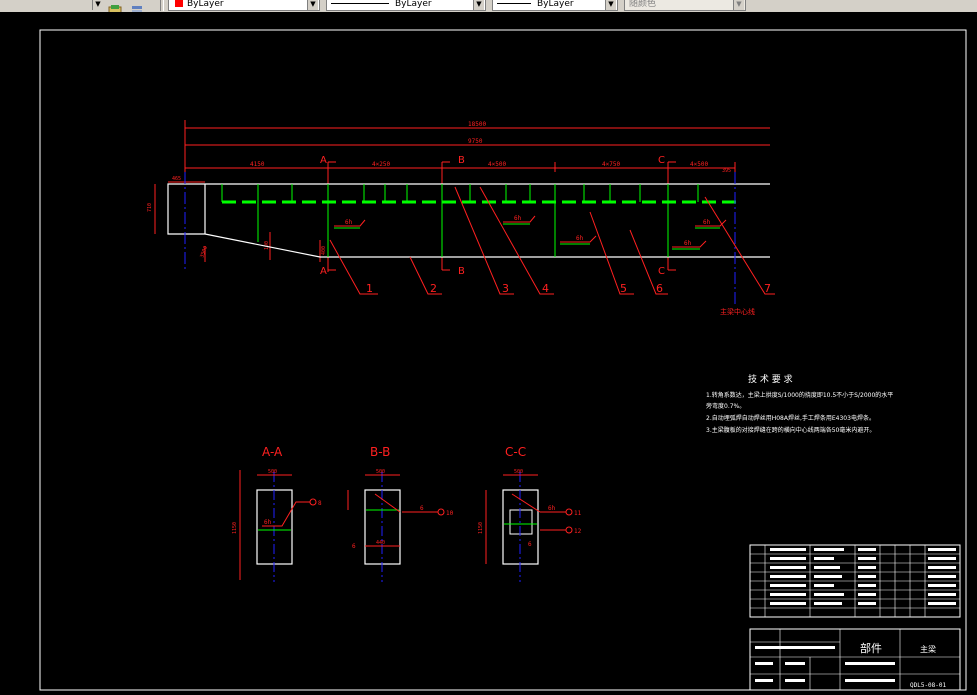 Image resolution: width=977 pixels, height=695 pixels. I want to click on dim-end: 395, so click(726, 171).